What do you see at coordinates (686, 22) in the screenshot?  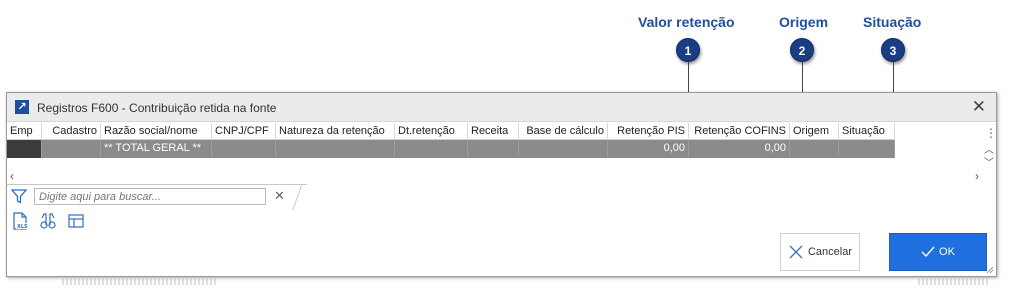 I see `callout-label-valor-retencao: Valor retenção` at bounding box center [686, 22].